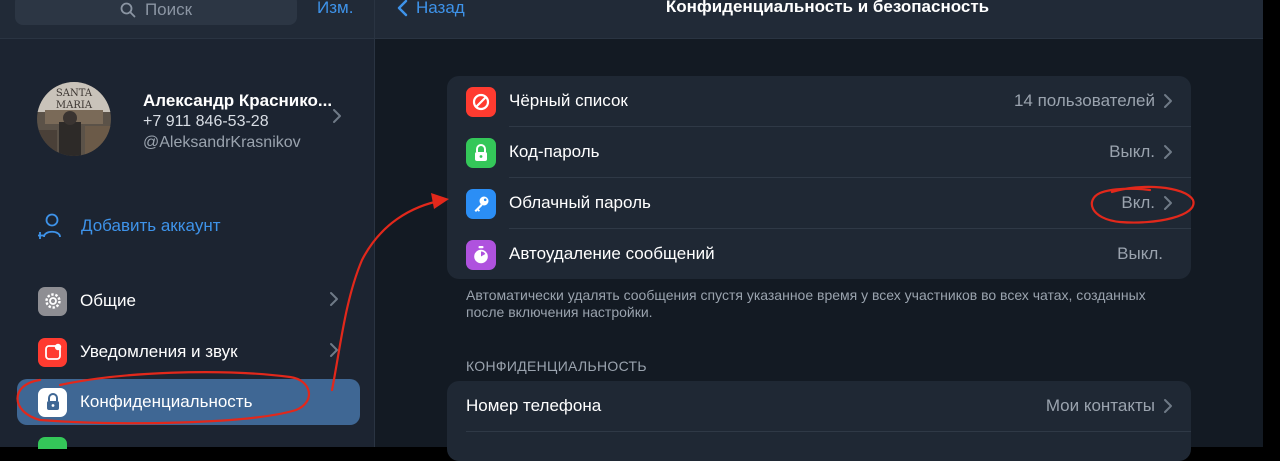 This screenshot has width=1280, height=461. What do you see at coordinates (827, 8) in the screenshot?
I see `page-title: Конфиденциальность и безопасность` at bounding box center [827, 8].